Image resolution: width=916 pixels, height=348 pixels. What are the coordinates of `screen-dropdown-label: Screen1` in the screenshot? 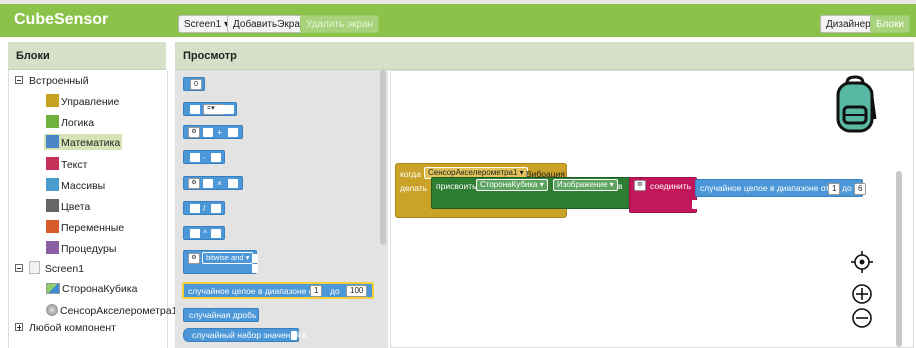 It's located at (203, 24).